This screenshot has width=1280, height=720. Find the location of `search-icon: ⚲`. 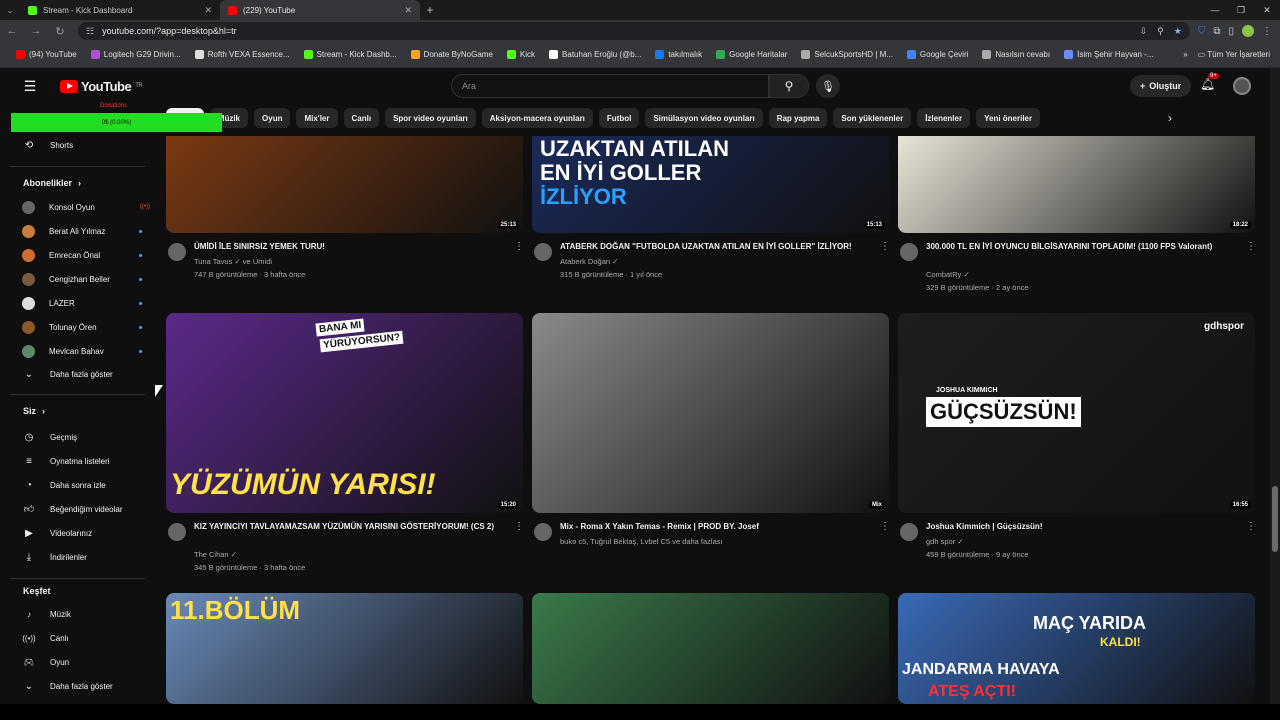

search-icon: ⚲ is located at coordinates (789, 86).